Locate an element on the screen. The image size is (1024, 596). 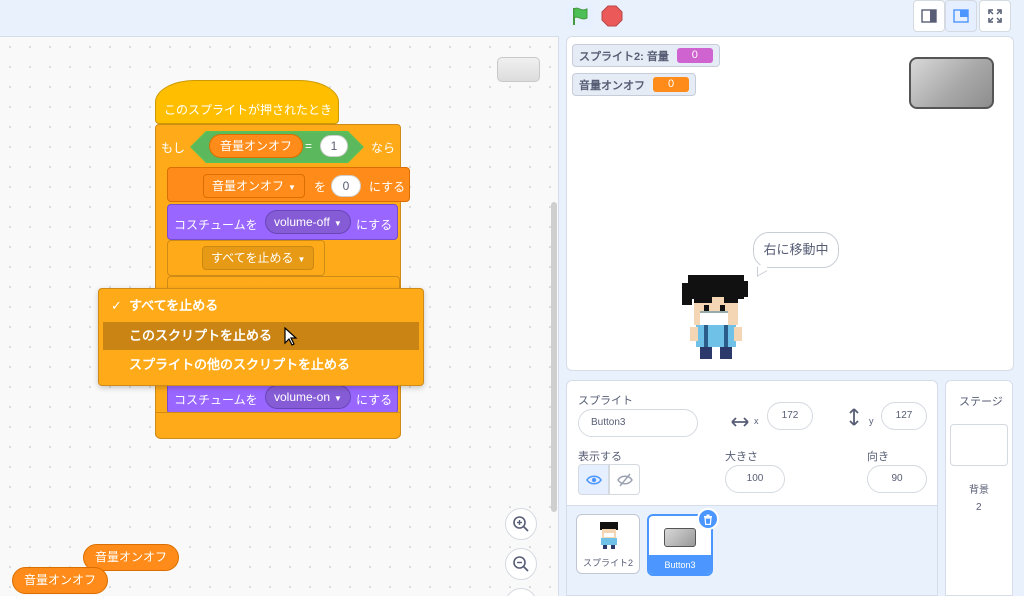
stop-options-menu: ✓ すべてを止める このスクリプトを止める スプライトの他のスクリプトを止める is located at coordinates (261, 337).